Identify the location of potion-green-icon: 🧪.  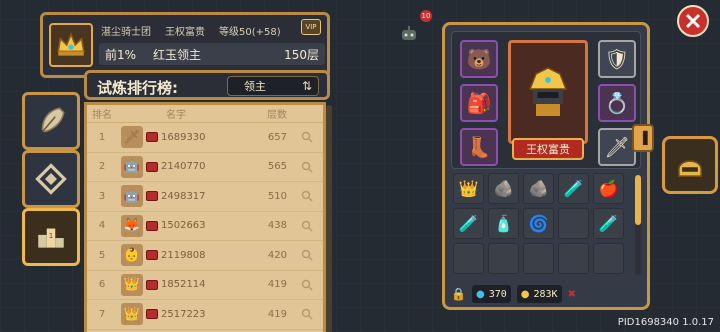
(468, 223).